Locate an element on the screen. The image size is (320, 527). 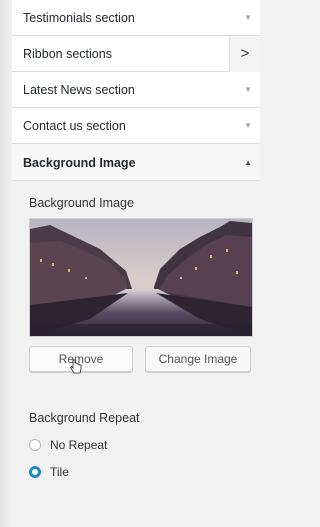
radio-no-repeat: No Repeat is located at coordinates (68, 445).